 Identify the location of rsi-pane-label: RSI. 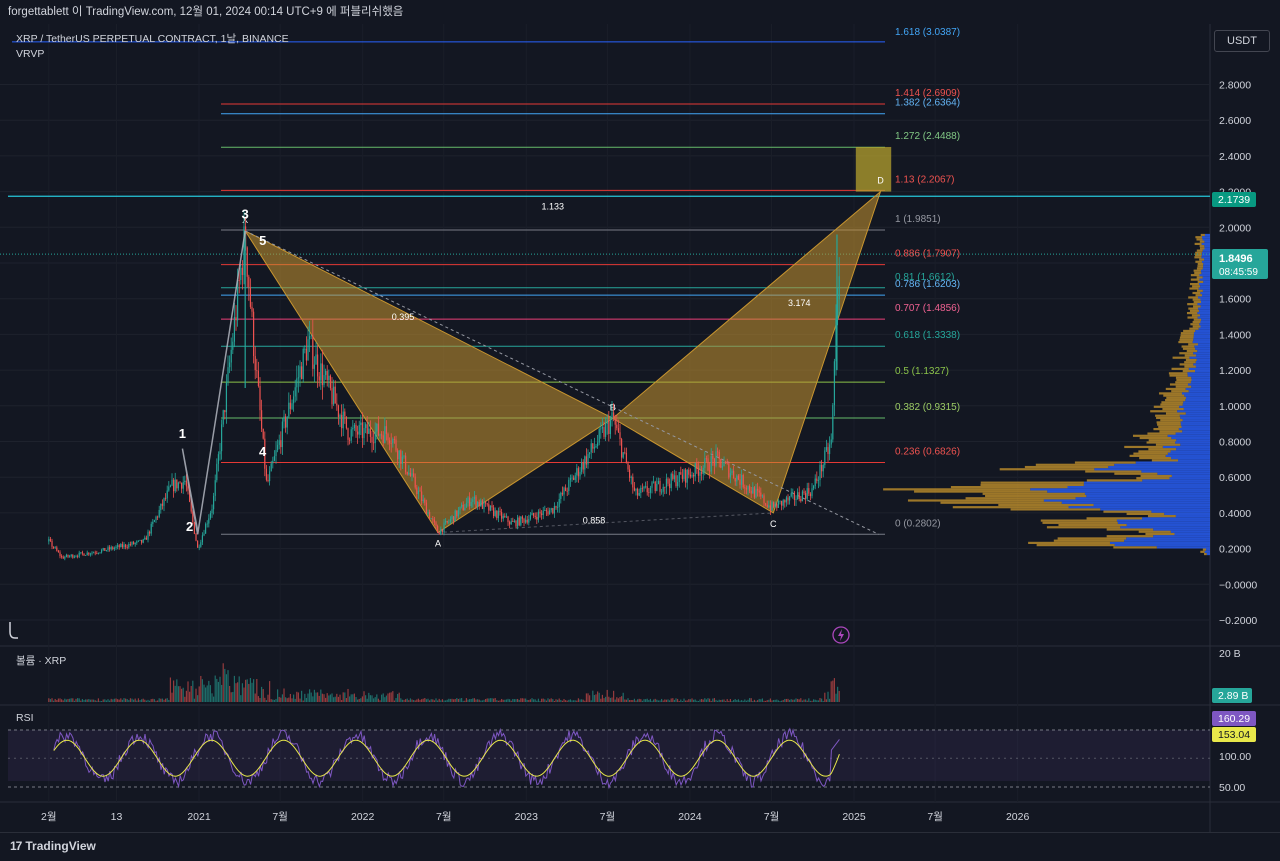
(25, 718).